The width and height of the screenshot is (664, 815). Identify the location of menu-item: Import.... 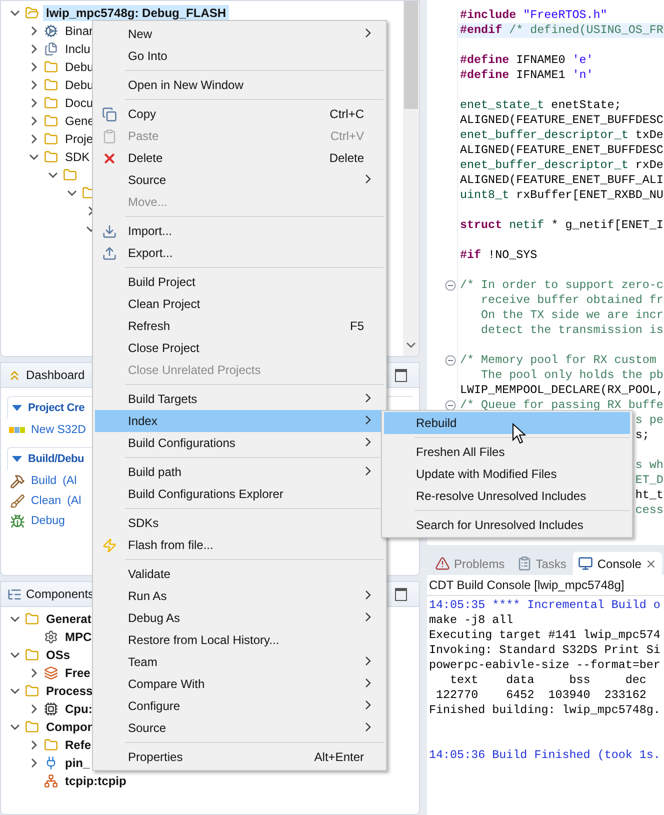
(239, 231).